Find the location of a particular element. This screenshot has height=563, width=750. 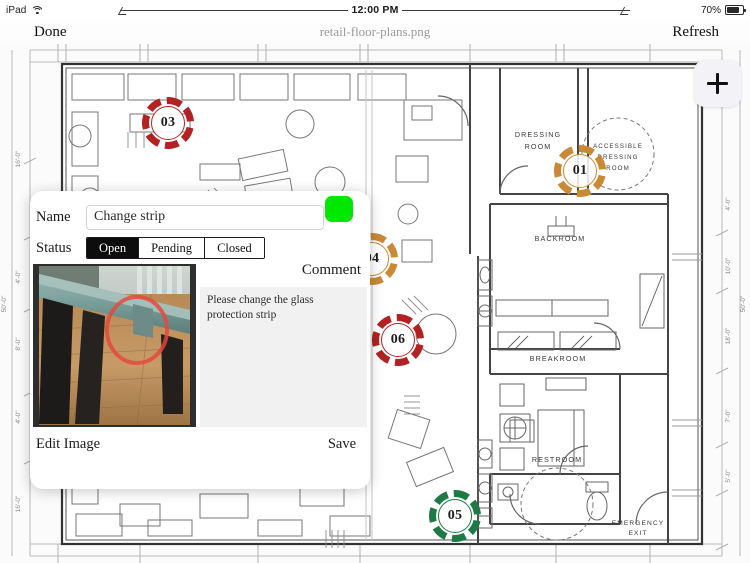

clock: 12:00 PM is located at coordinates (375, 10).